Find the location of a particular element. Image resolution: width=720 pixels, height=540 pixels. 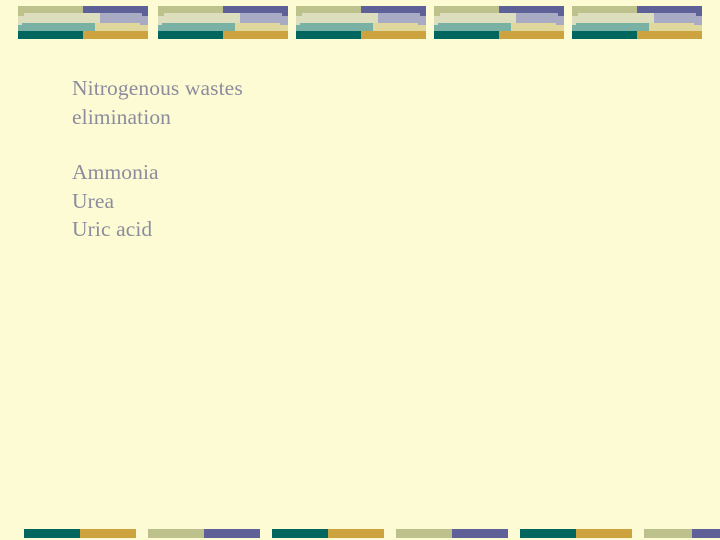

slide-body-list: Ammonia Urea Uric acid is located at coordinates (352, 201).